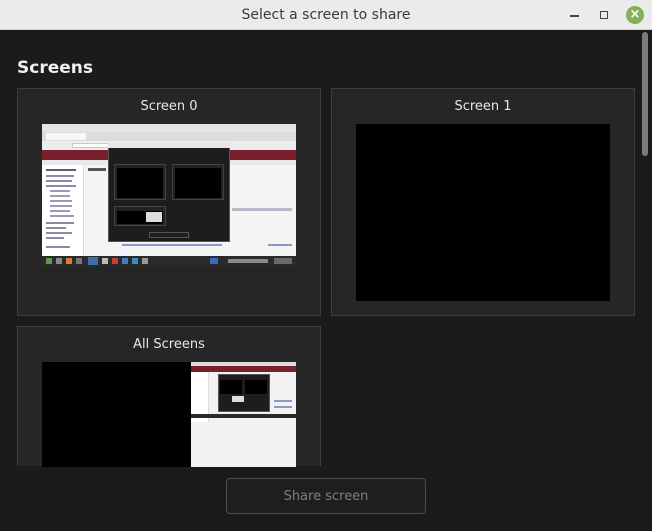  I want to click on all-screens-thumbnail, so click(169, 414).